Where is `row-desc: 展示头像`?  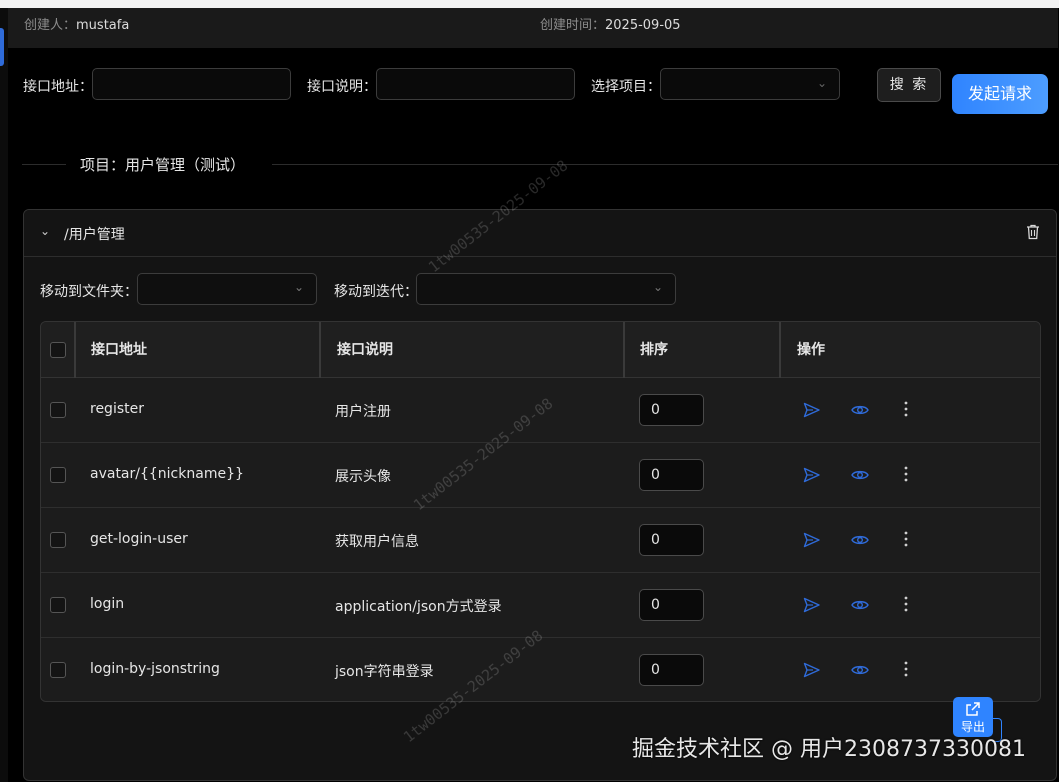 row-desc: 展示头像 is located at coordinates (363, 477).